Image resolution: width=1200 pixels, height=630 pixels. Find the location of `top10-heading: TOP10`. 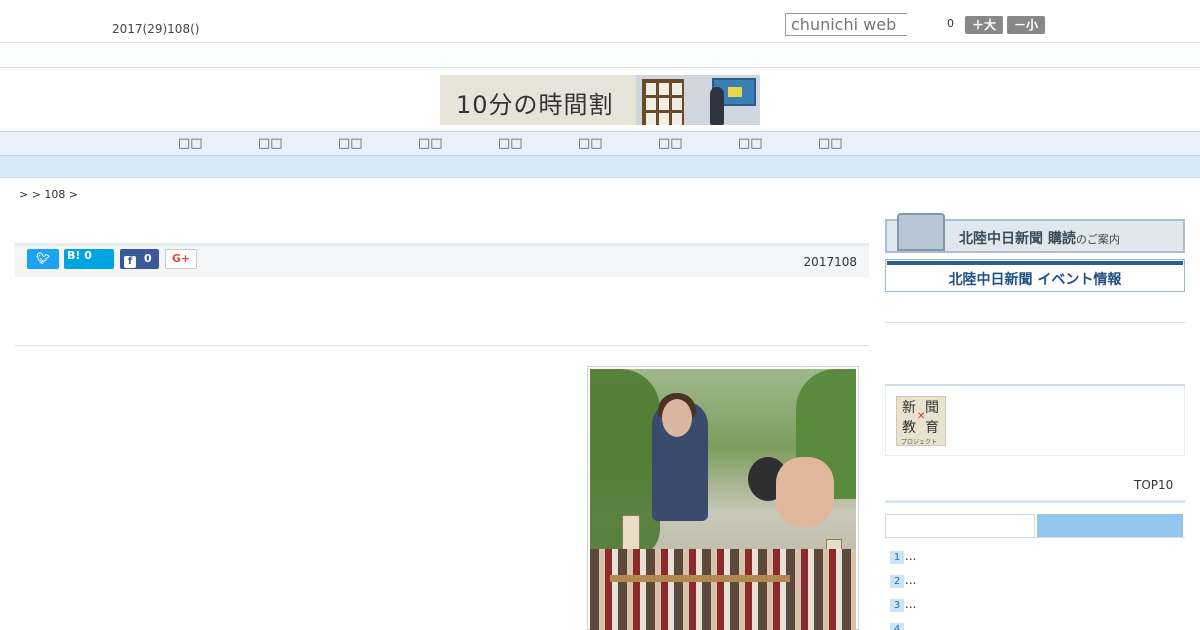

top10-heading: TOP10 is located at coordinates (1154, 485).